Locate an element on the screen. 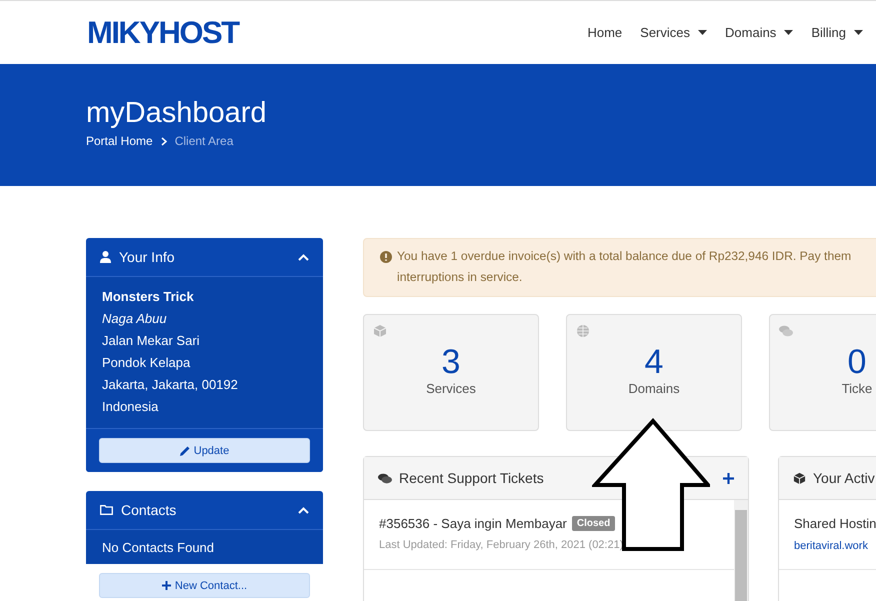 This screenshot has width=876, height=601. page-title: myDashboard is located at coordinates (177, 113).